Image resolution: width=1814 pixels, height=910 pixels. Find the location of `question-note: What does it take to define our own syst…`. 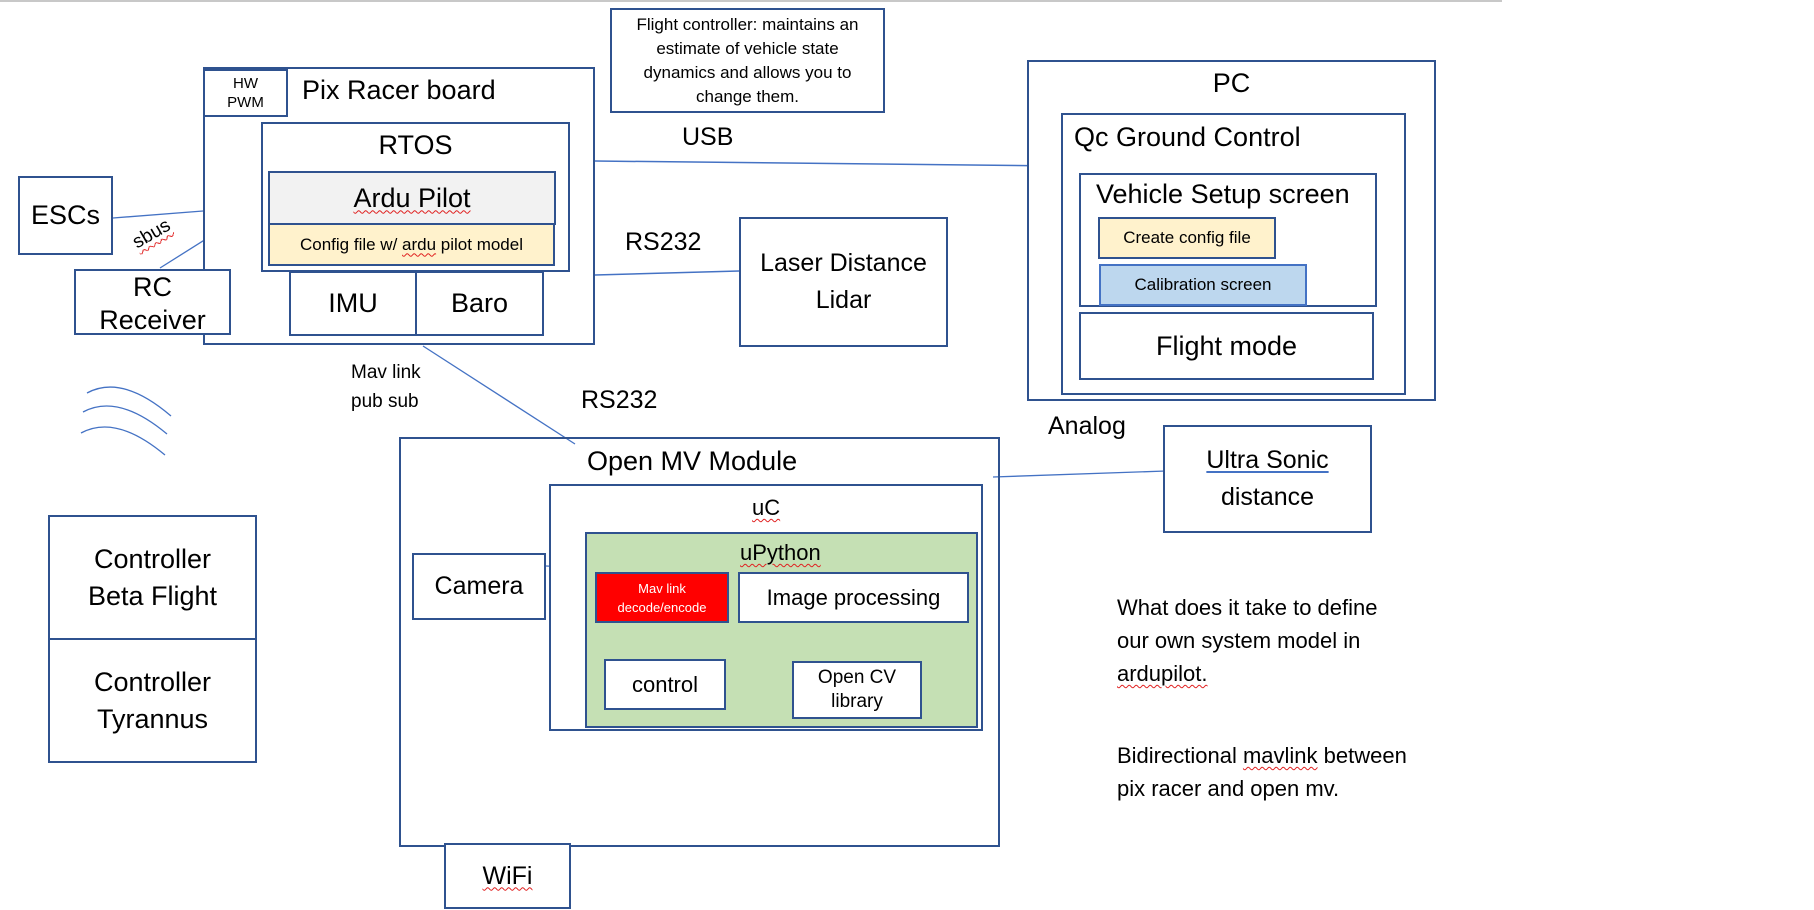

question-note: What does it take to define our own syst… is located at coordinates (1247, 640).